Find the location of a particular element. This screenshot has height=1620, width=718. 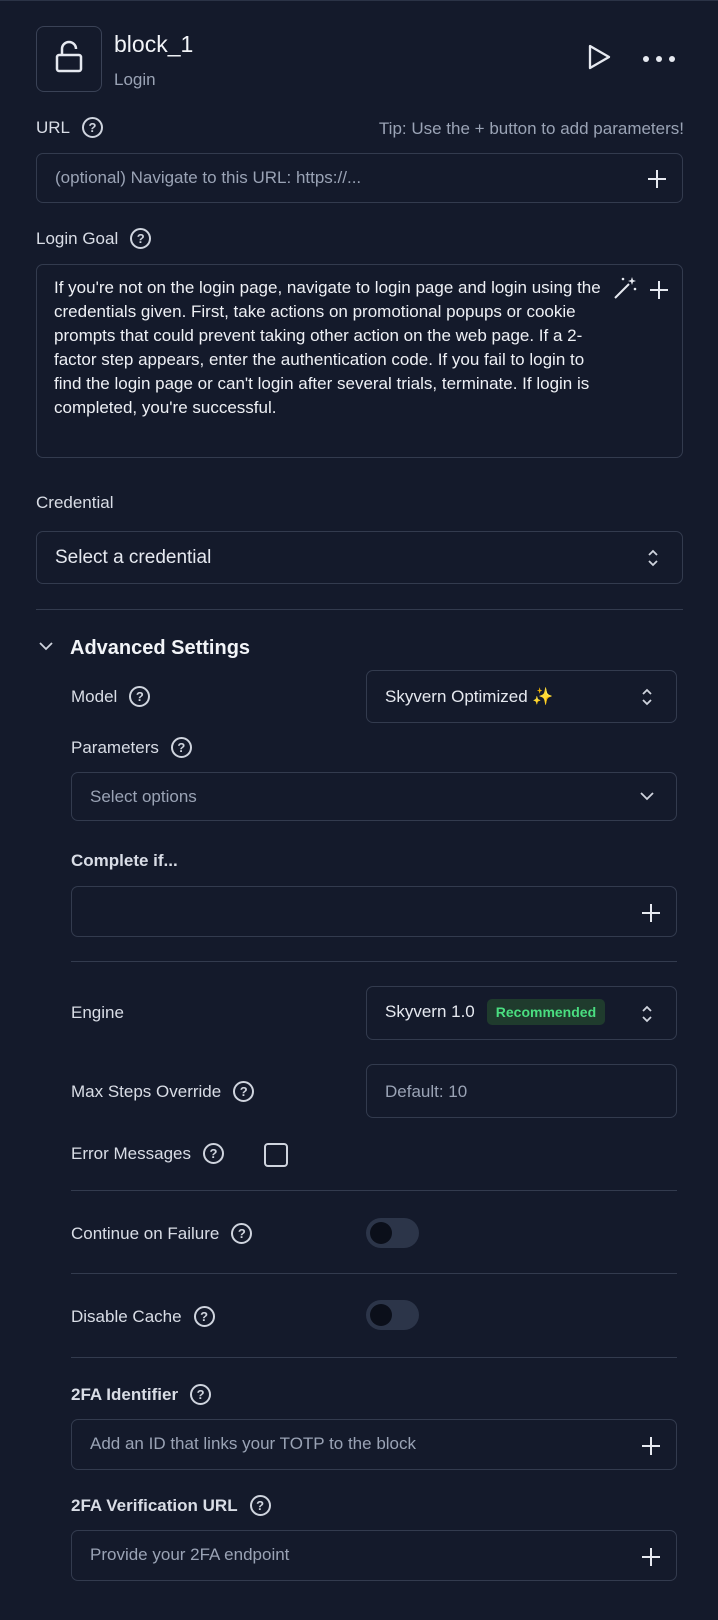

disable-cache-toggle is located at coordinates (392, 1315).